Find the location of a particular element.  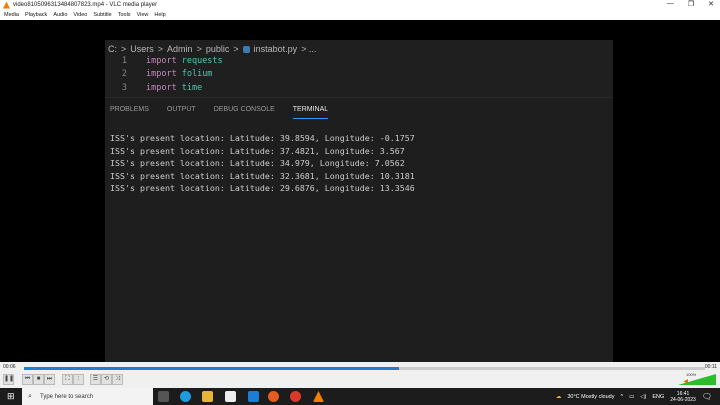

volume-label: 100% is located at coordinates (691, 374).